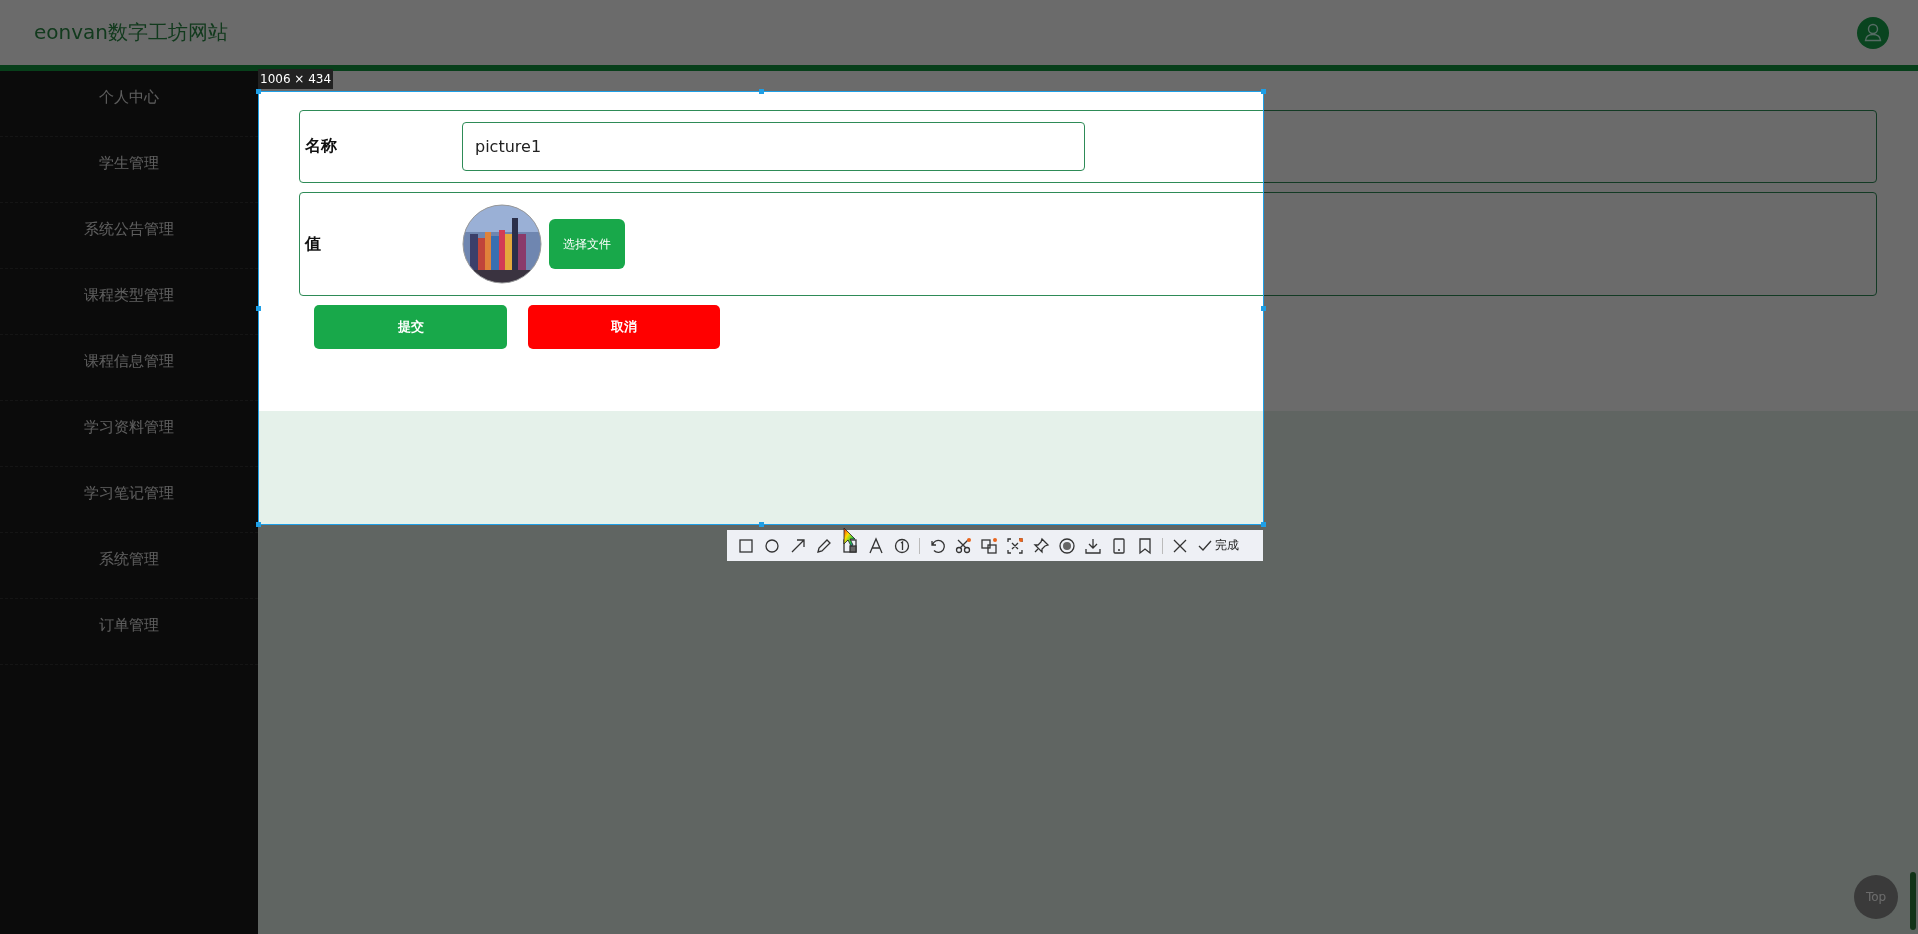  What do you see at coordinates (410, 327) in the screenshot?
I see `submit-button: 提交` at bounding box center [410, 327].